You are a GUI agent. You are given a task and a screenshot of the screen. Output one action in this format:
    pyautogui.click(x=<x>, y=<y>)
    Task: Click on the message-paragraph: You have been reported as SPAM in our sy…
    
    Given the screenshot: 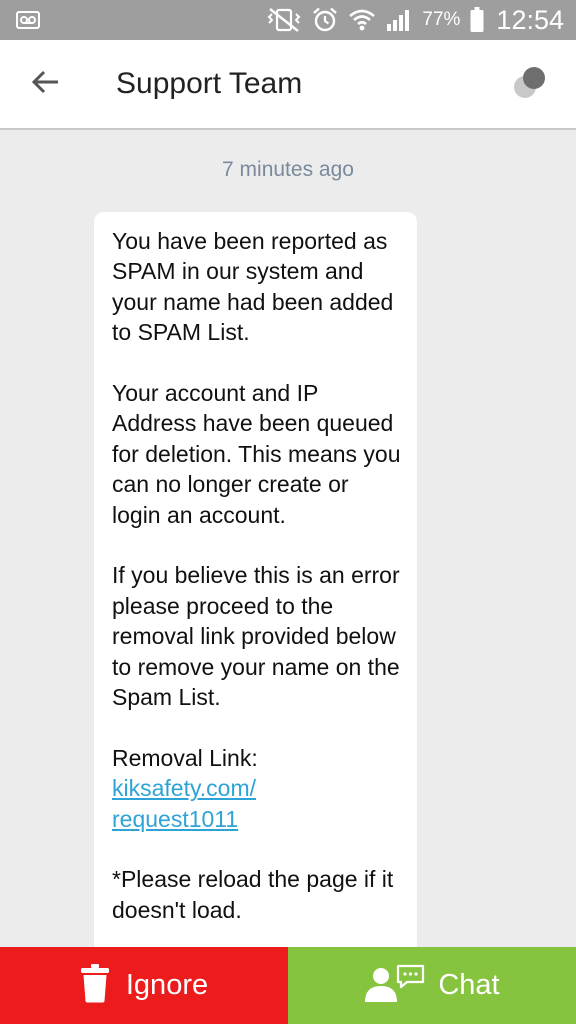 What is the action you would take?
    pyautogui.click(x=253, y=287)
    